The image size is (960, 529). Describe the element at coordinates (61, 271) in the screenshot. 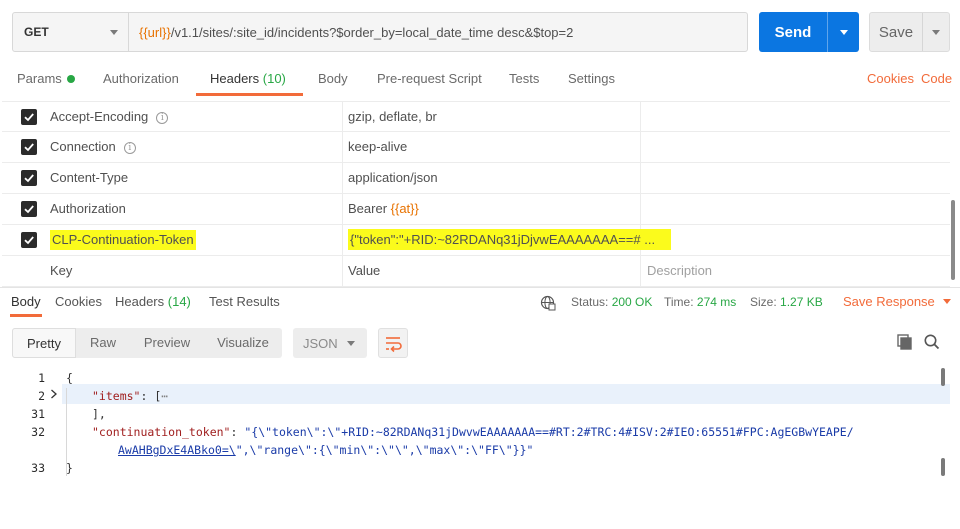

I see `key-input: Key` at that location.